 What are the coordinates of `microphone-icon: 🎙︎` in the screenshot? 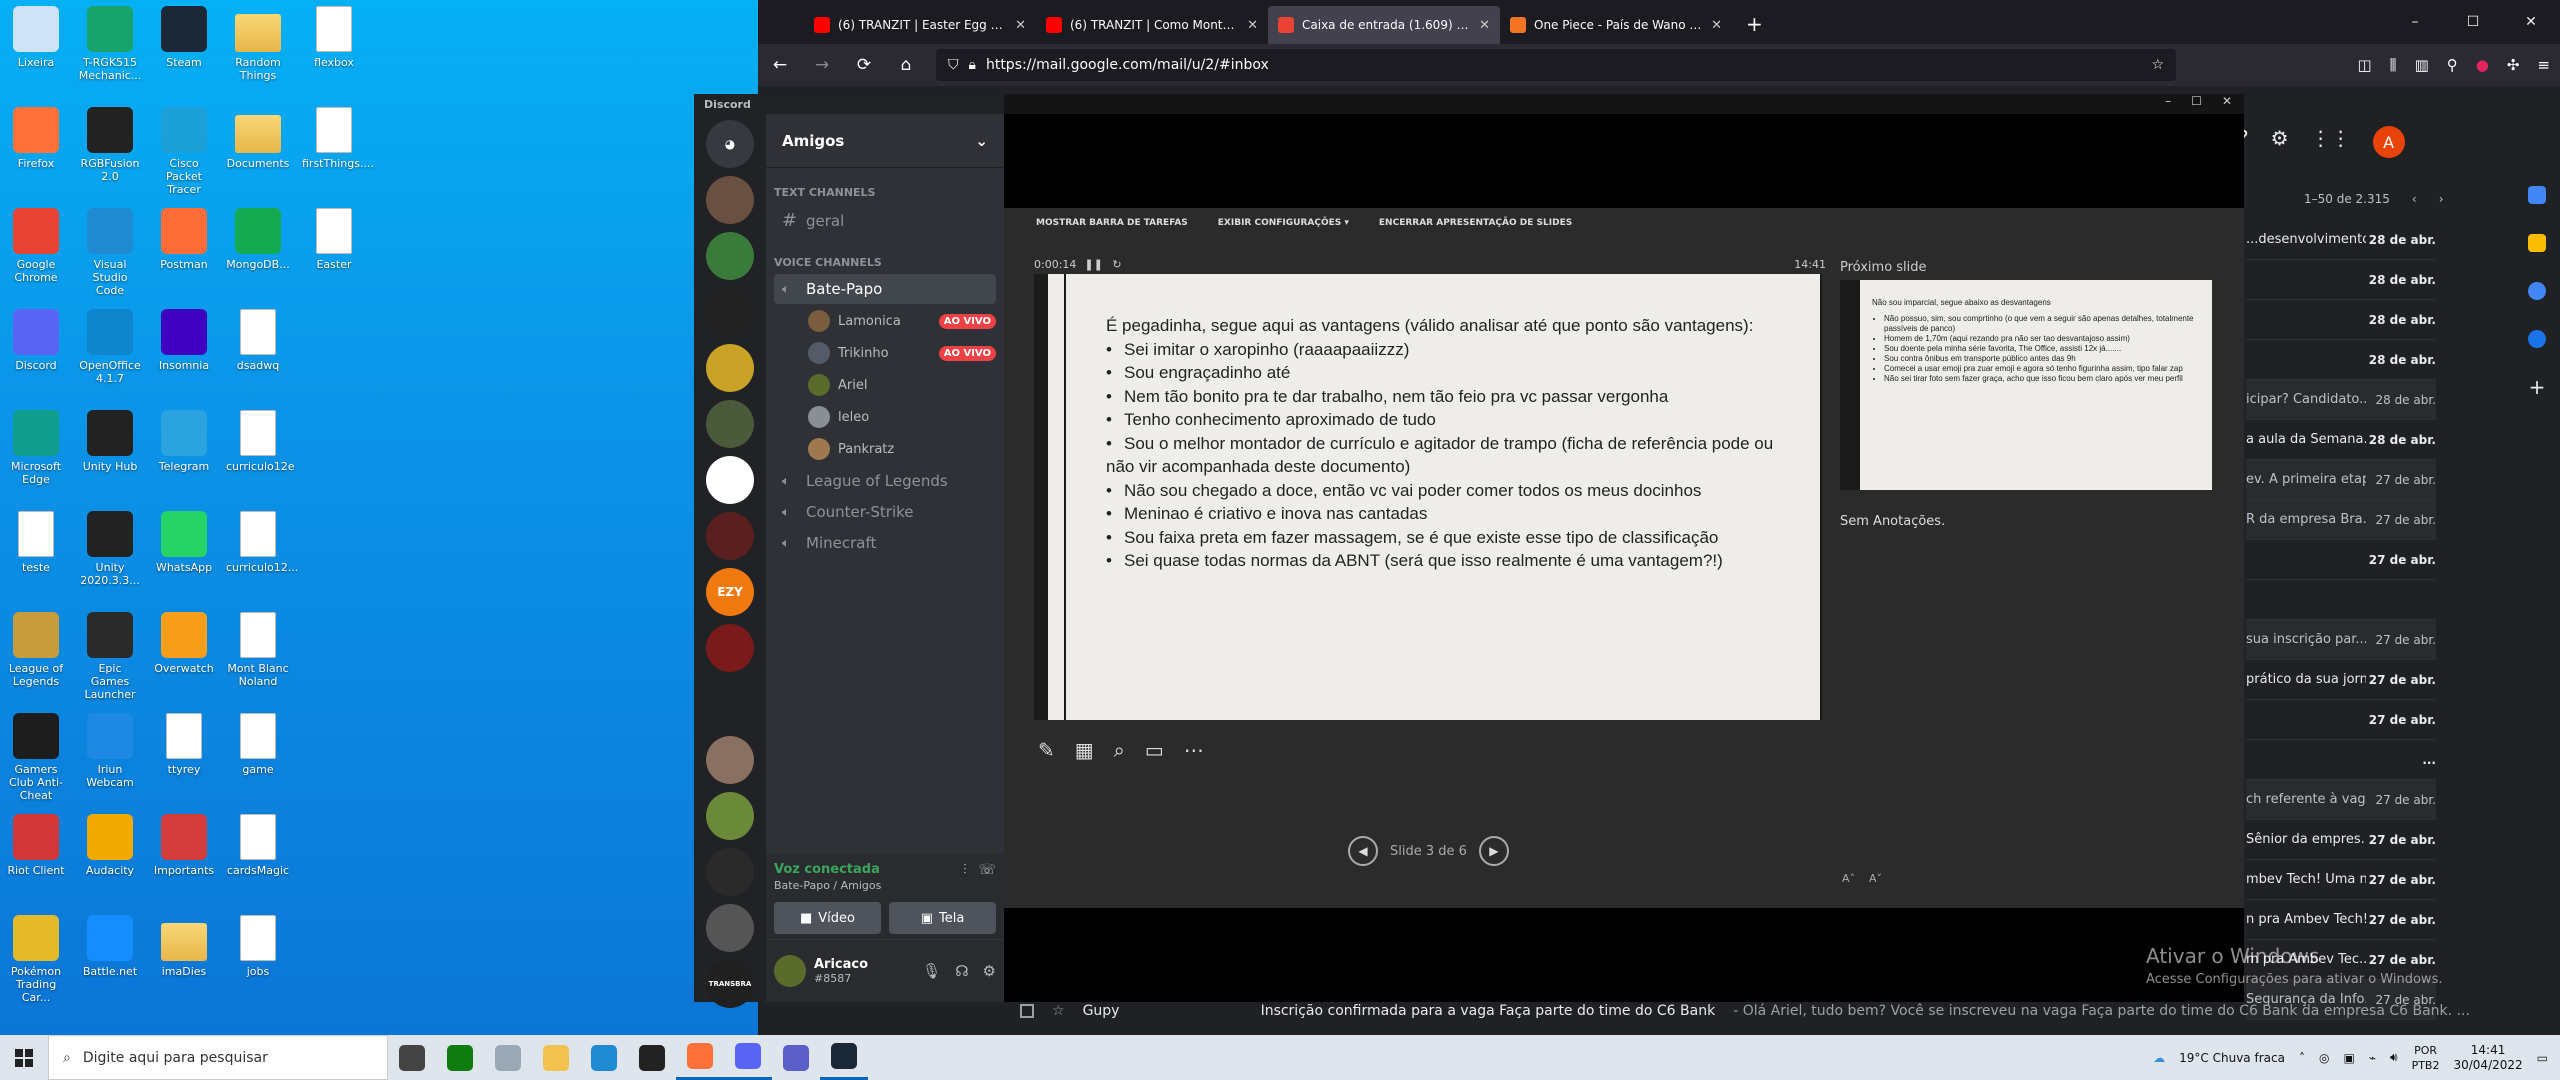 It's located at (931, 971).